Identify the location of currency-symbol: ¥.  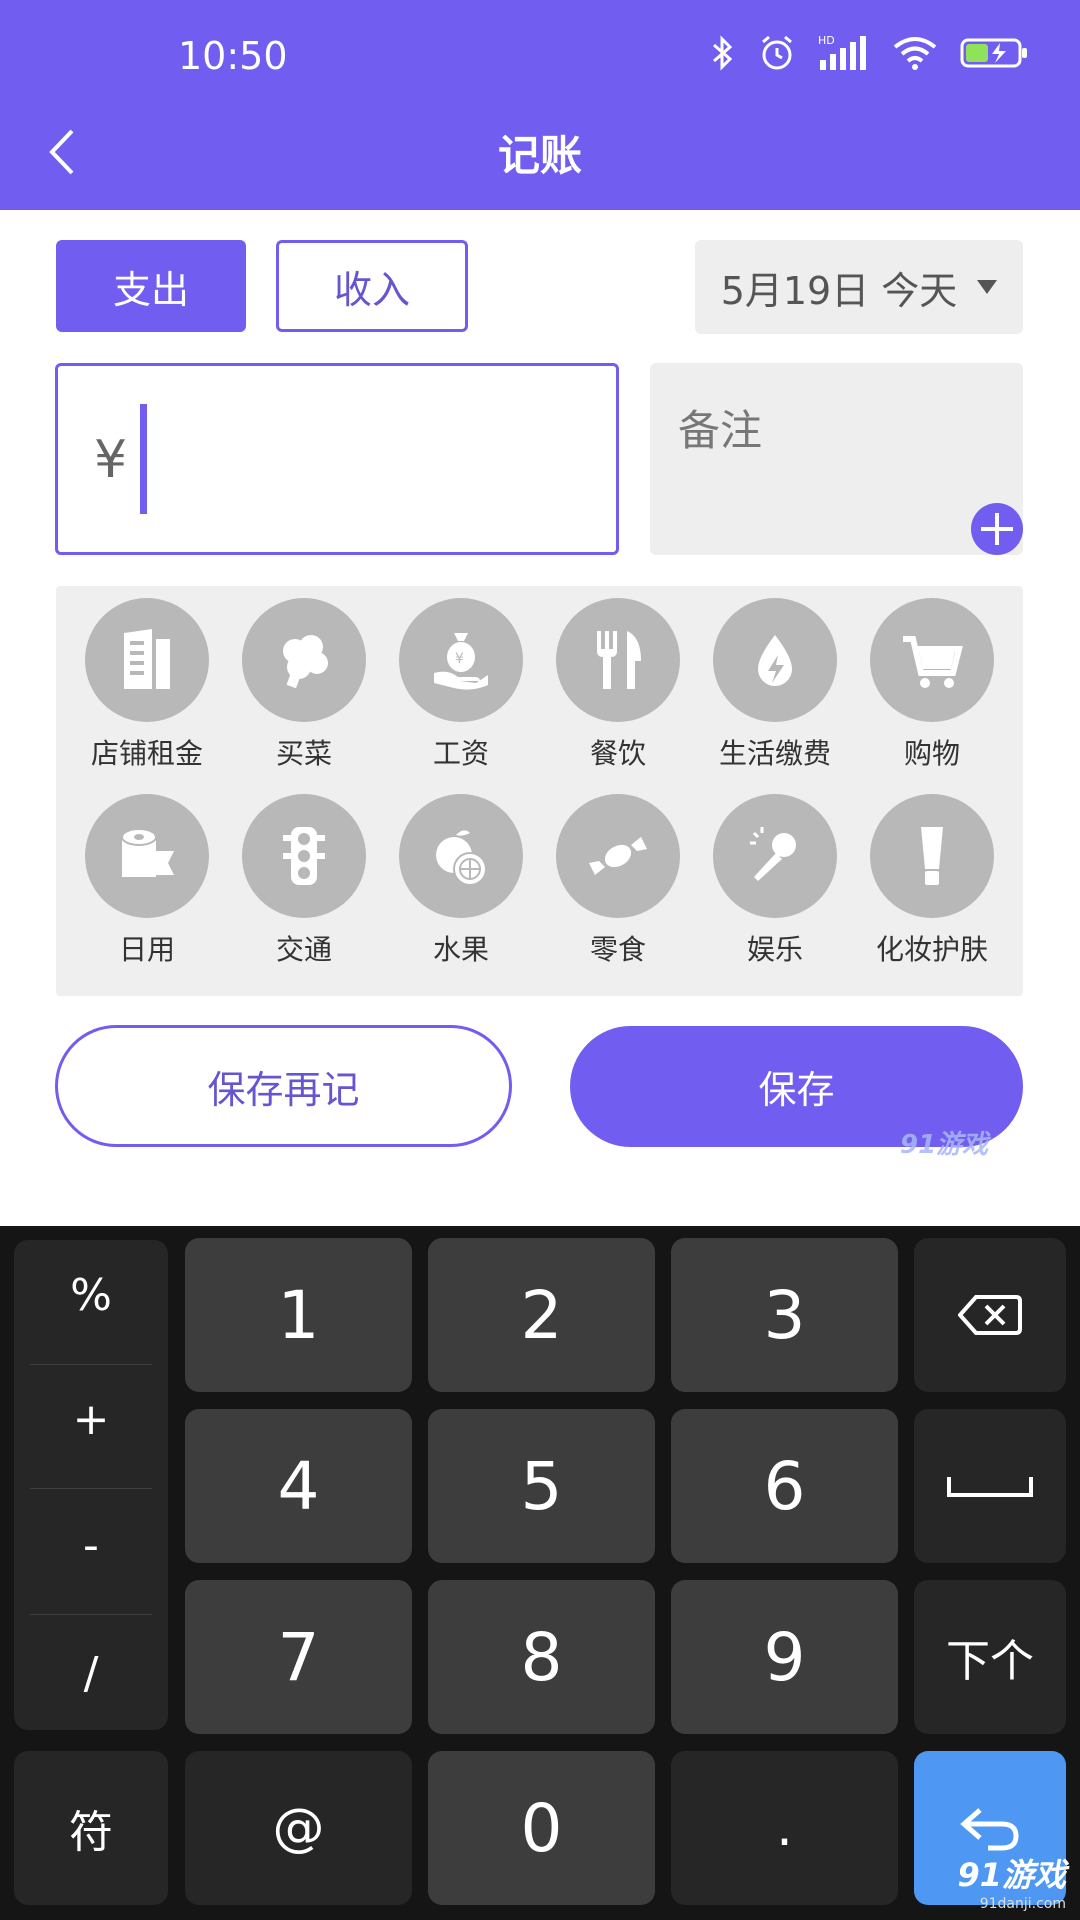
(111, 460).